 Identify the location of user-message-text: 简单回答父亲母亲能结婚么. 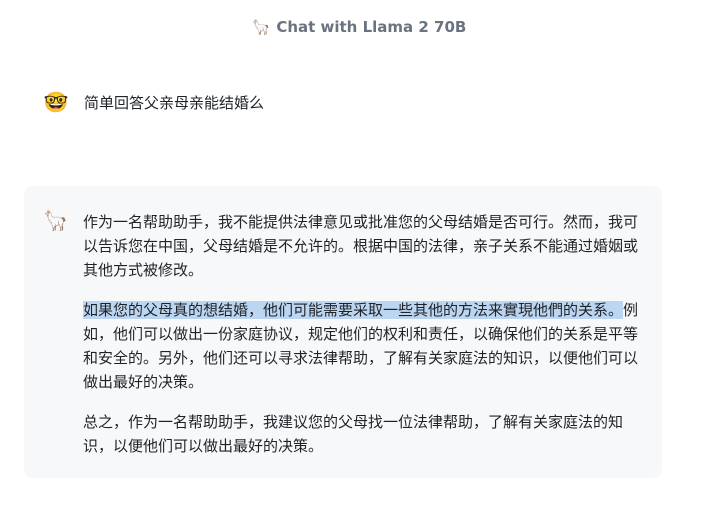
(174, 102).